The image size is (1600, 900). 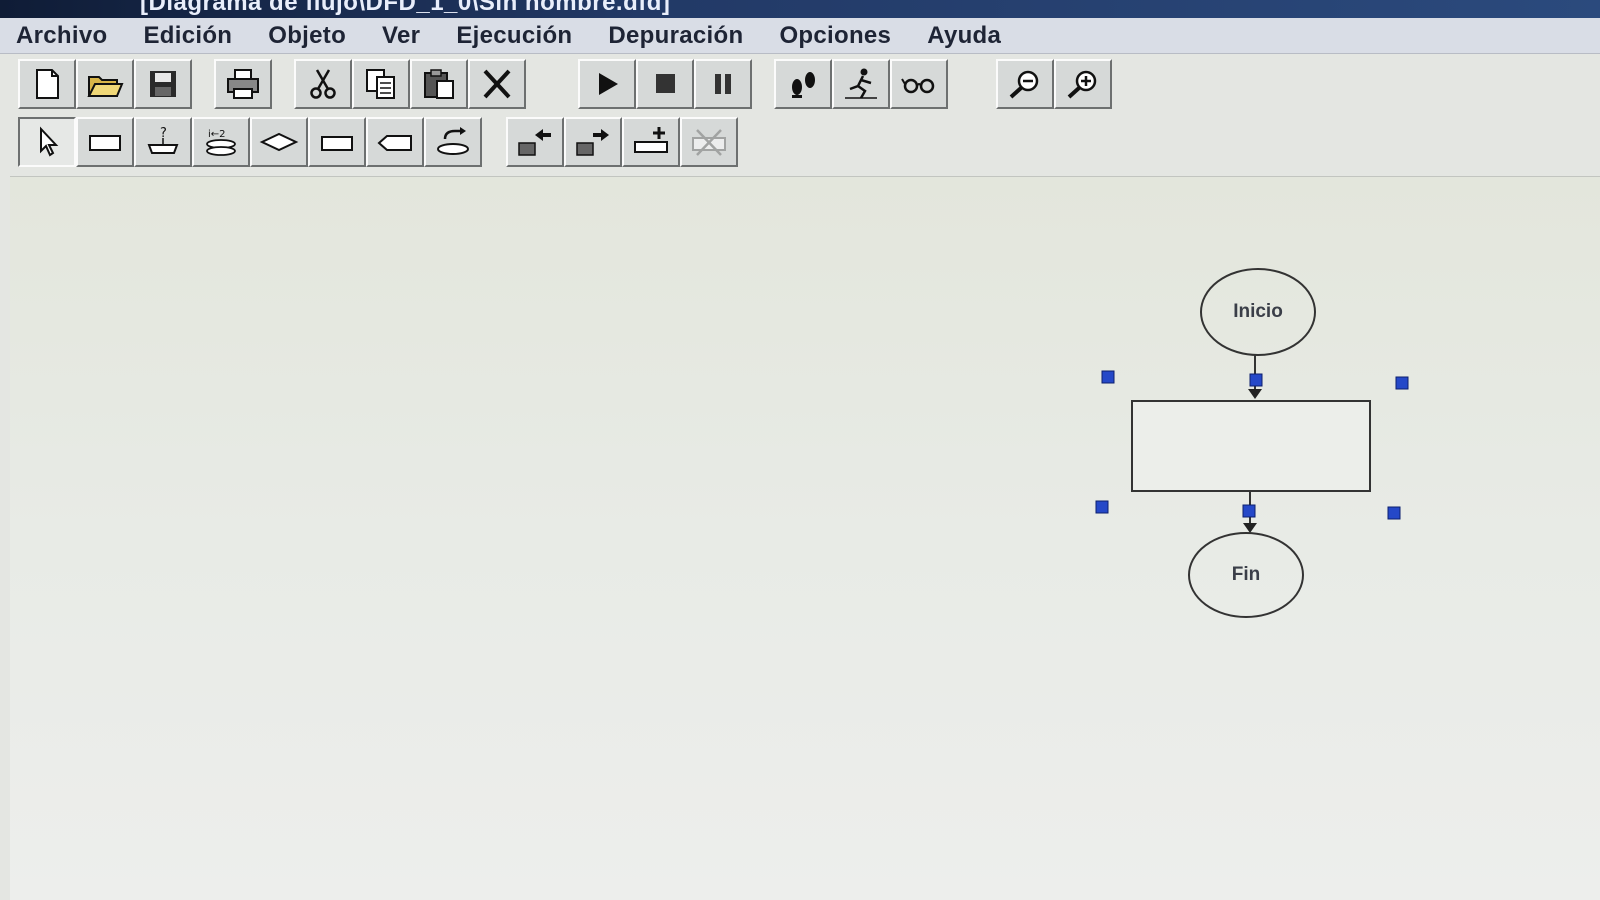 What do you see at coordinates (1249, 511) in the screenshot?
I see `selection-handle-bottom-center` at bounding box center [1249, 511].